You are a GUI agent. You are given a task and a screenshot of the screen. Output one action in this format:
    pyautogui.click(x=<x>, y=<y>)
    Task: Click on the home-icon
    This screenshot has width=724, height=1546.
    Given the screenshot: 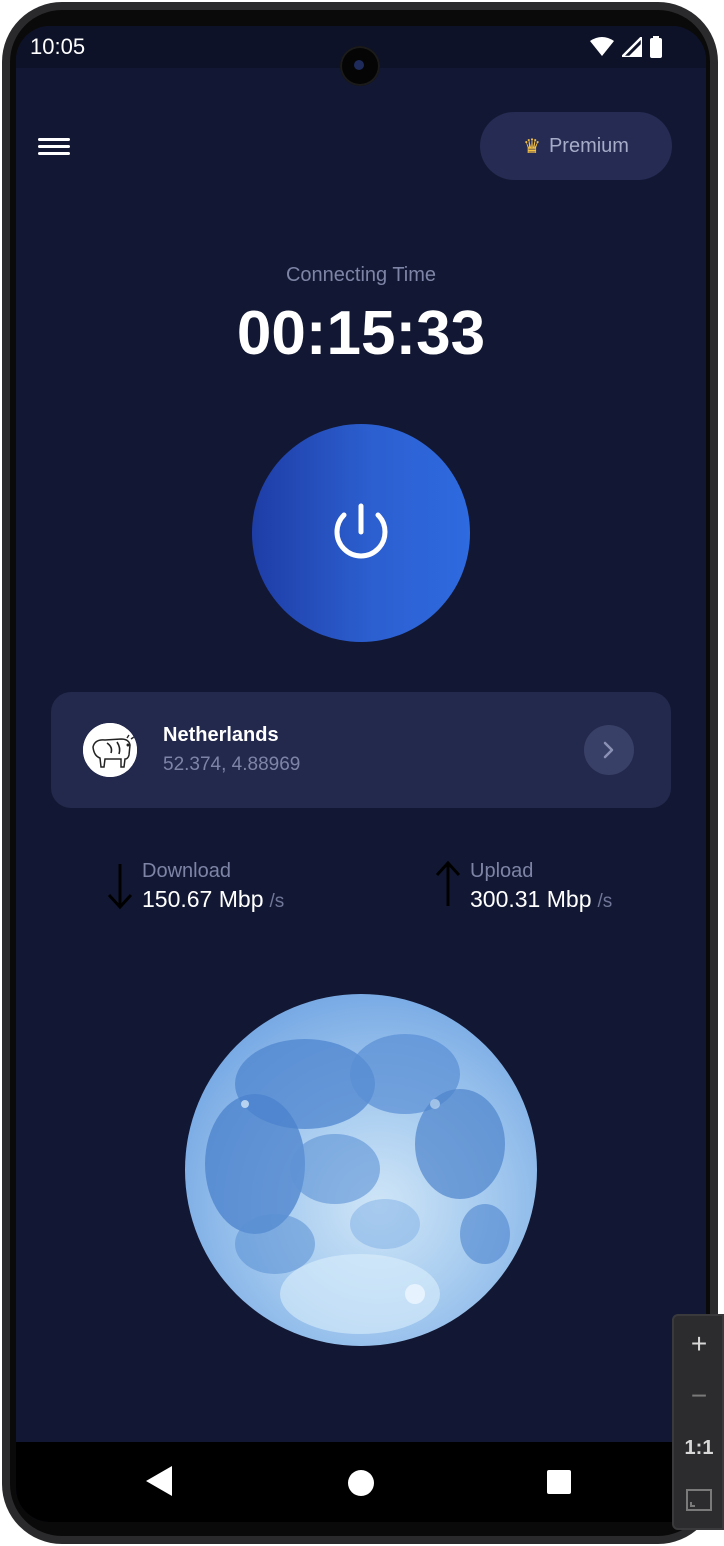 What is the action you would take?
    pyautogui.click(x=361, y=1483)
    